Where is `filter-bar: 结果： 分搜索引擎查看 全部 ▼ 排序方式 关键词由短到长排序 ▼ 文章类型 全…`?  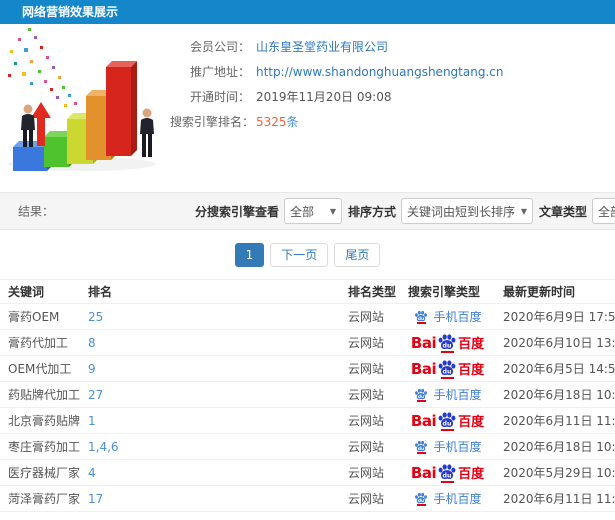 filter-bar: 结果： 分搜索引擎查看 全部 ▼ 排序方式 关键词由短到长排序 ▼ 文章类型 全… is located at coordinates (307, 211).